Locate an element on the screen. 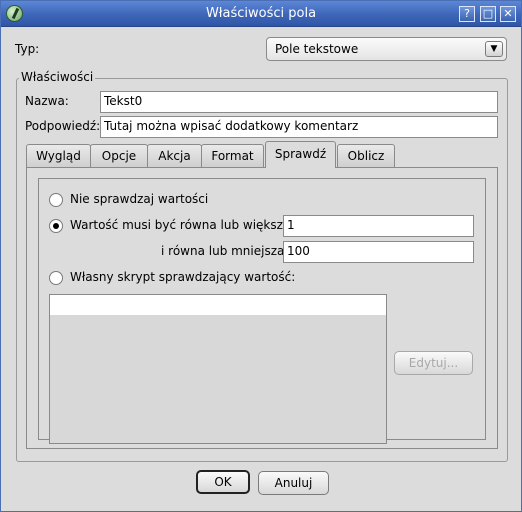 The image size is (522, 512). chevron-down-icon: ▼ is located at coordinates (494, 49).